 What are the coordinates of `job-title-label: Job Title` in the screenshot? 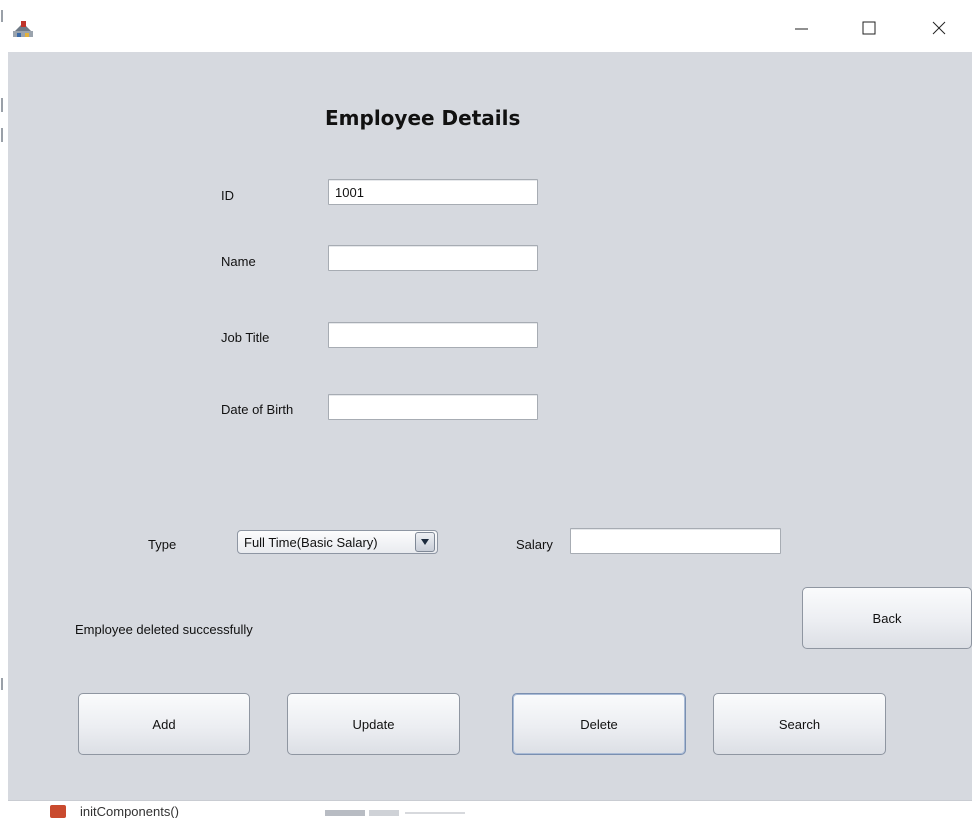 It's located at (245, 337).